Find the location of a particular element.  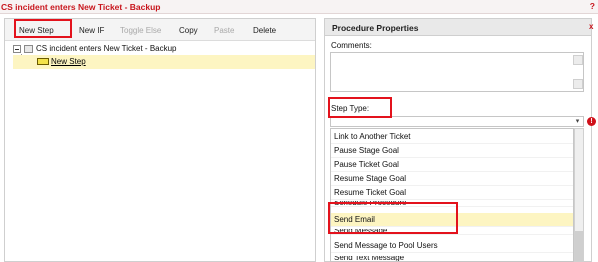

procedure-icon is located at coordinates (28, 49).